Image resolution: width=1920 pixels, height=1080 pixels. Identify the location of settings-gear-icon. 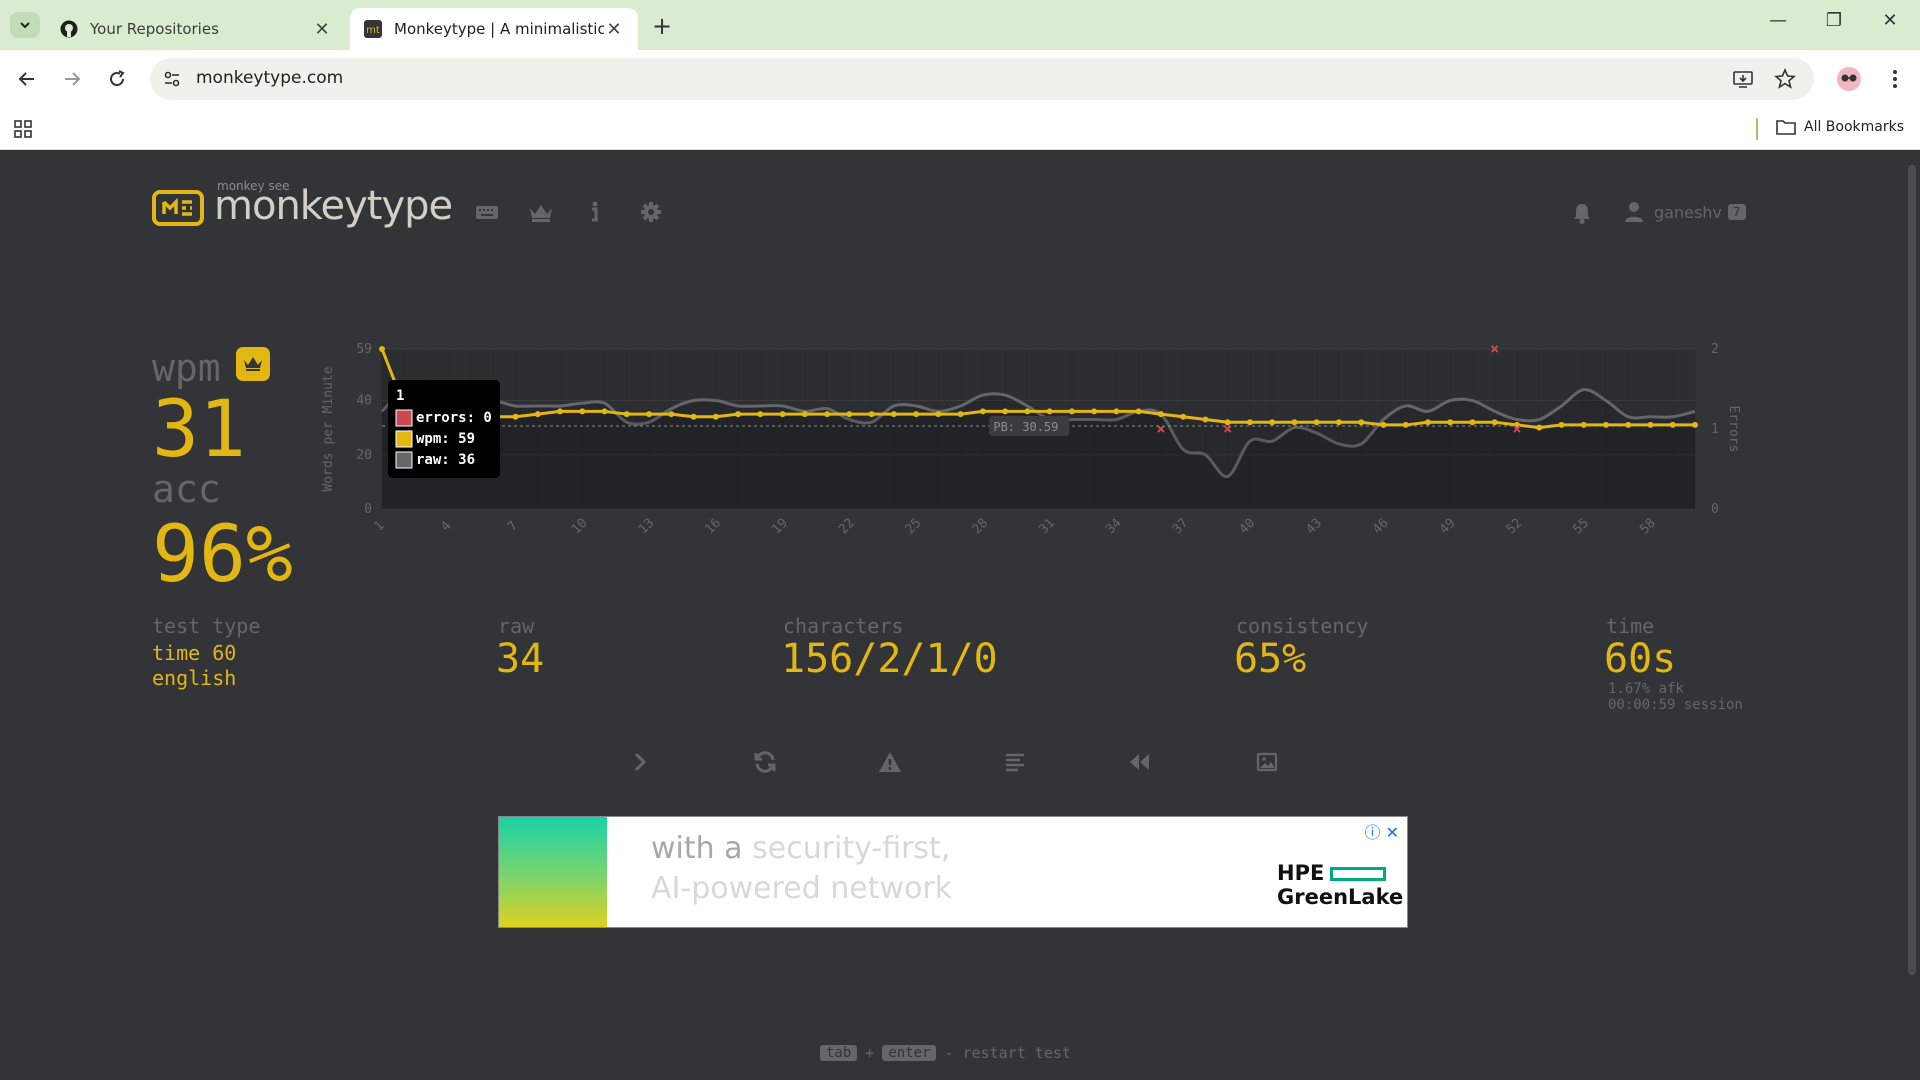
(651, 212).